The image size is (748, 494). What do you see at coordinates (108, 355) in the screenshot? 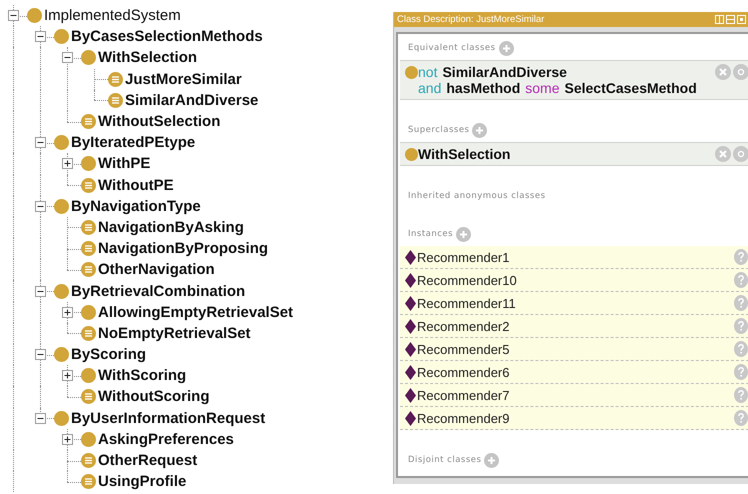
I see `tree-item: ByScoring` at bounding box center [108, 355].